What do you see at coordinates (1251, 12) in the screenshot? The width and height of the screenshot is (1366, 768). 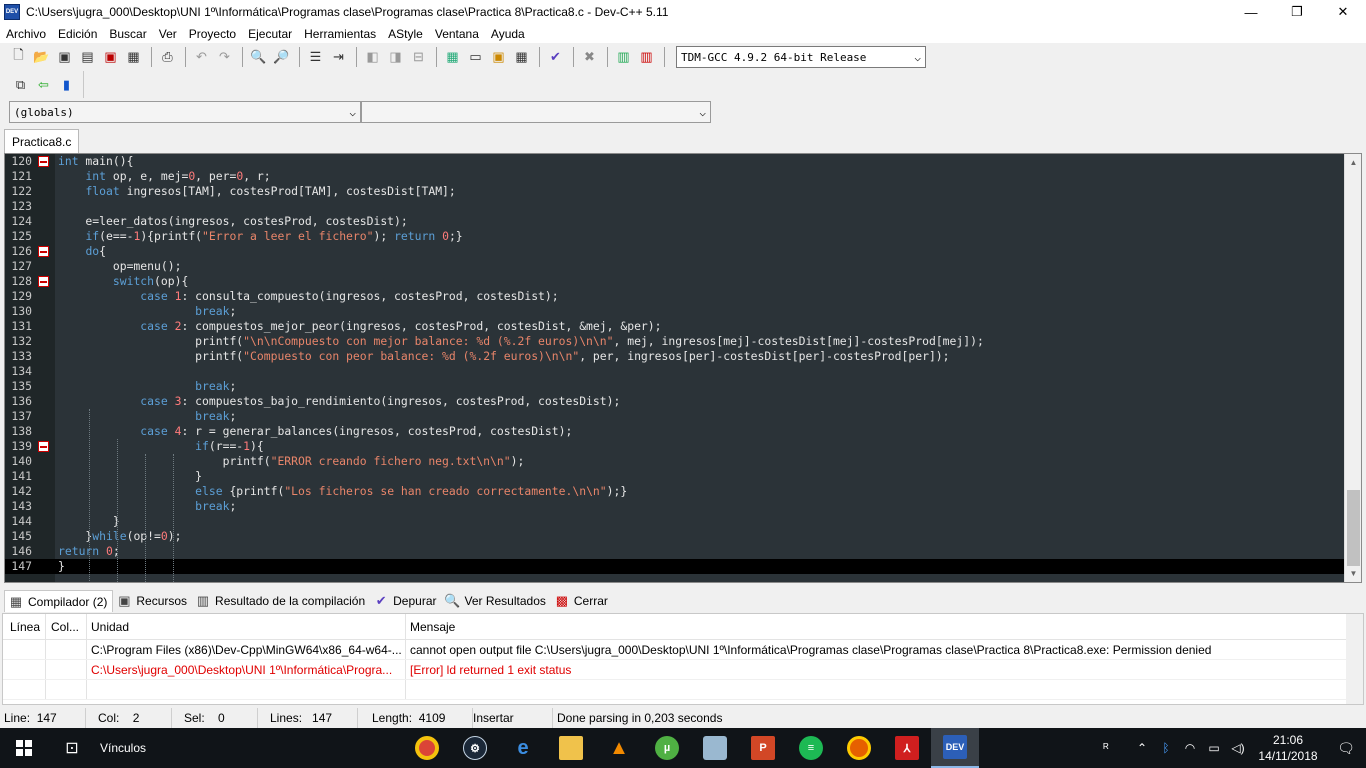 I see `minimize-button: —` at bounding box center [1251, 12].